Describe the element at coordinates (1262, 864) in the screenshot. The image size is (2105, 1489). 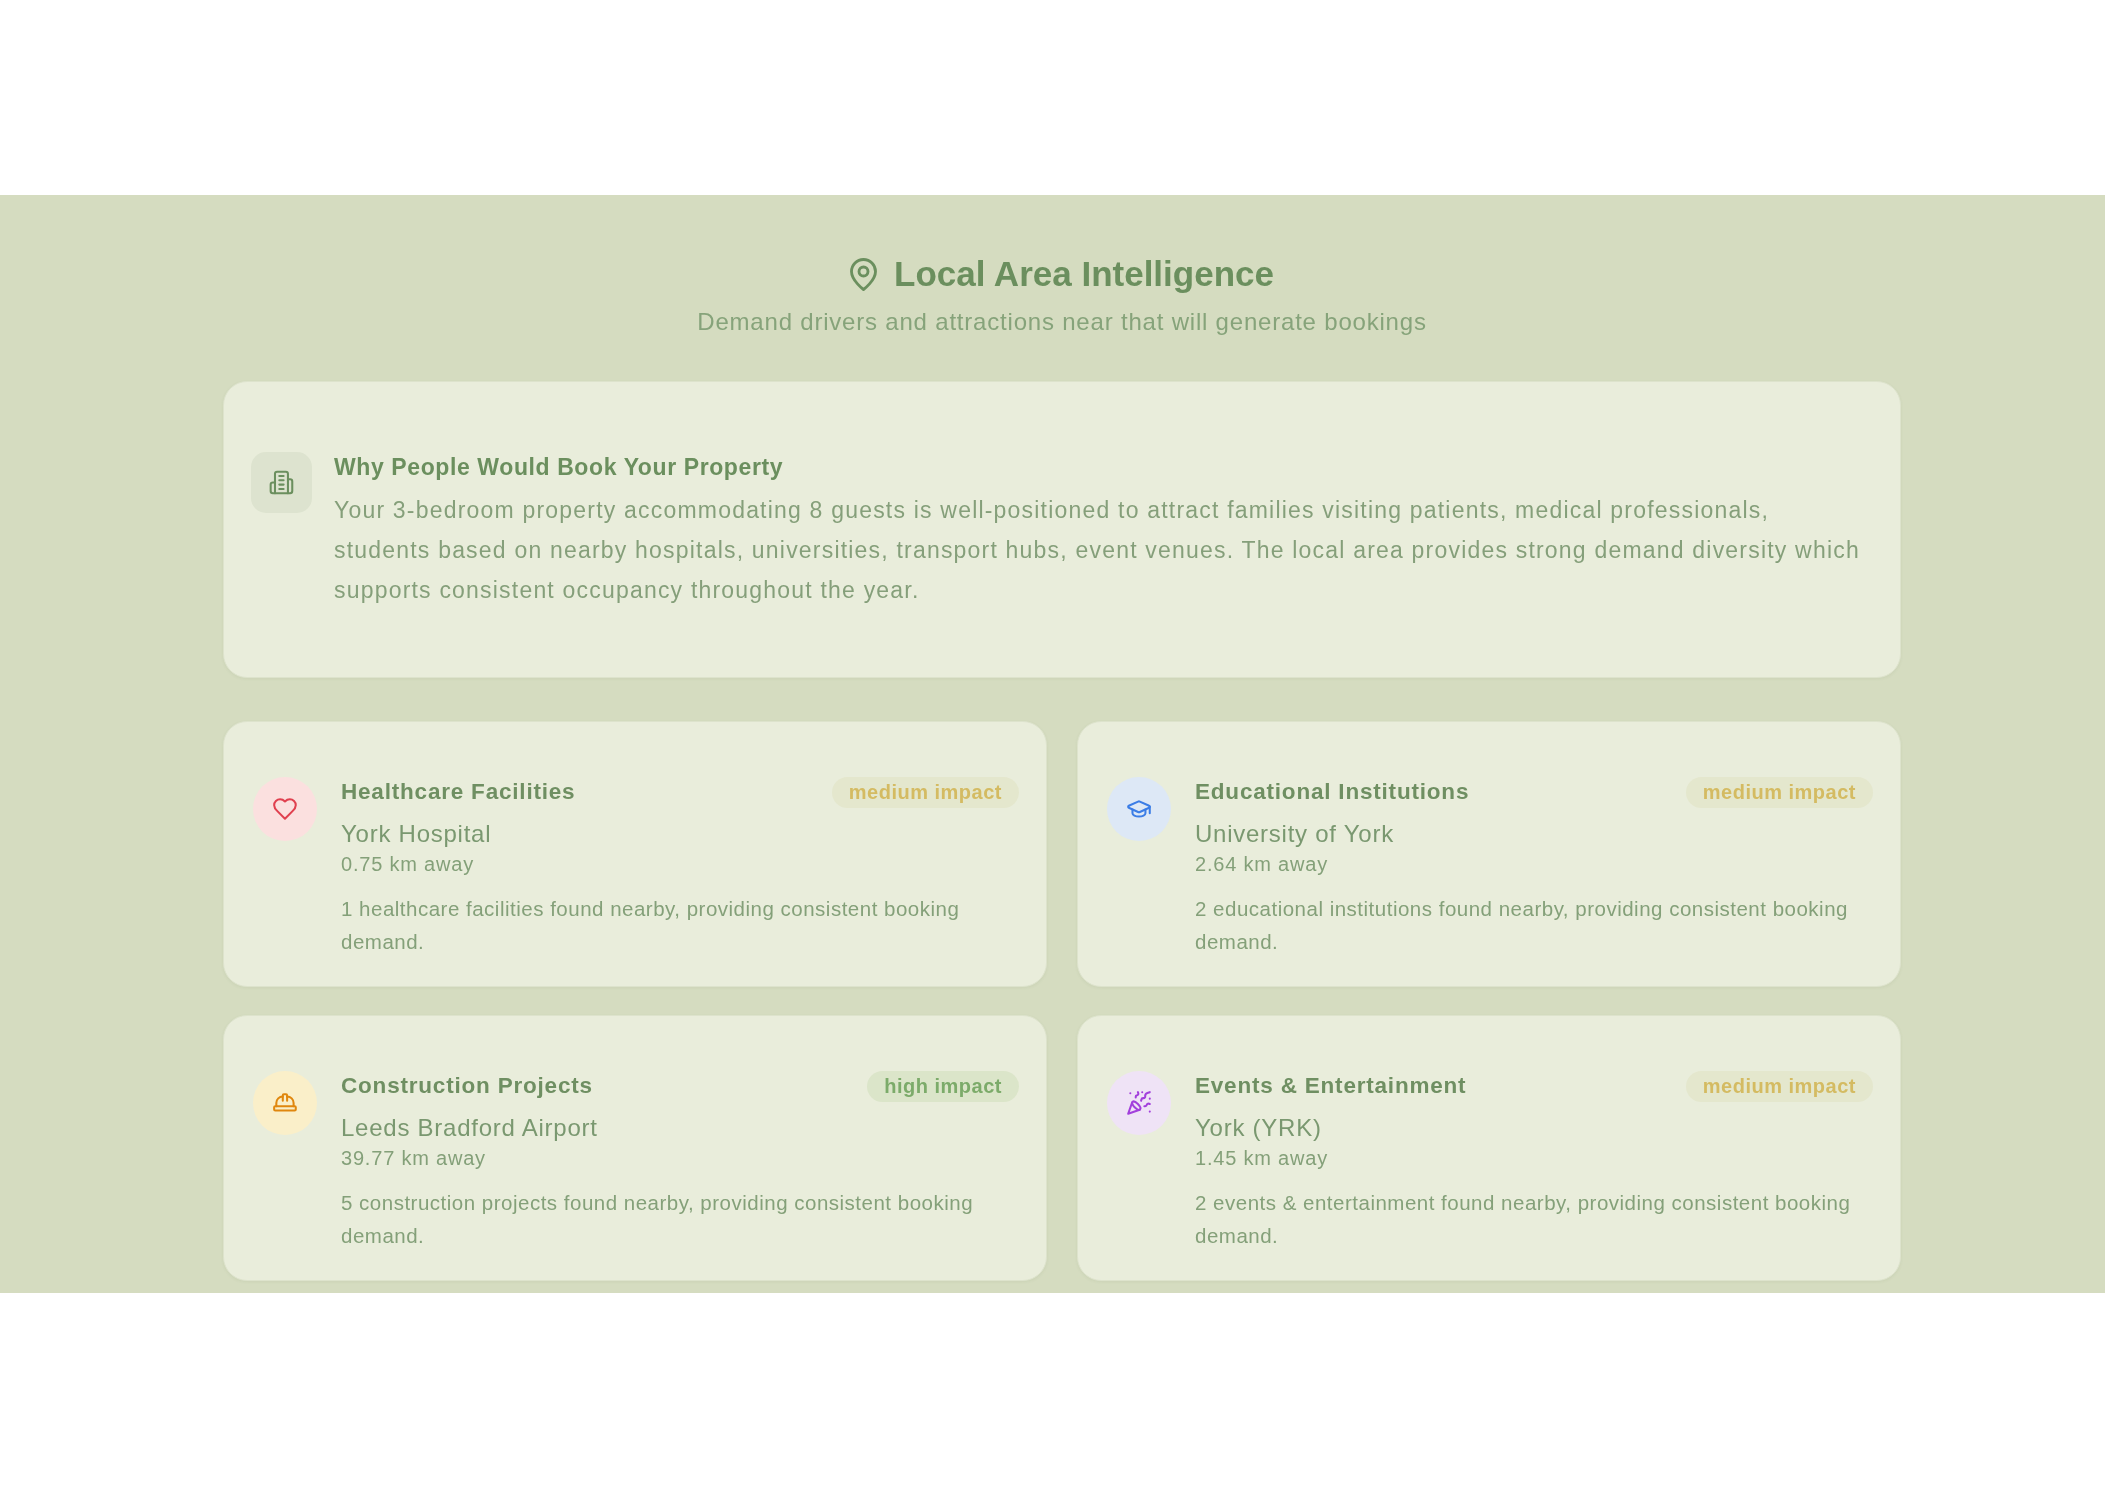
I see `distance-text: 2.64 km away` at that location.